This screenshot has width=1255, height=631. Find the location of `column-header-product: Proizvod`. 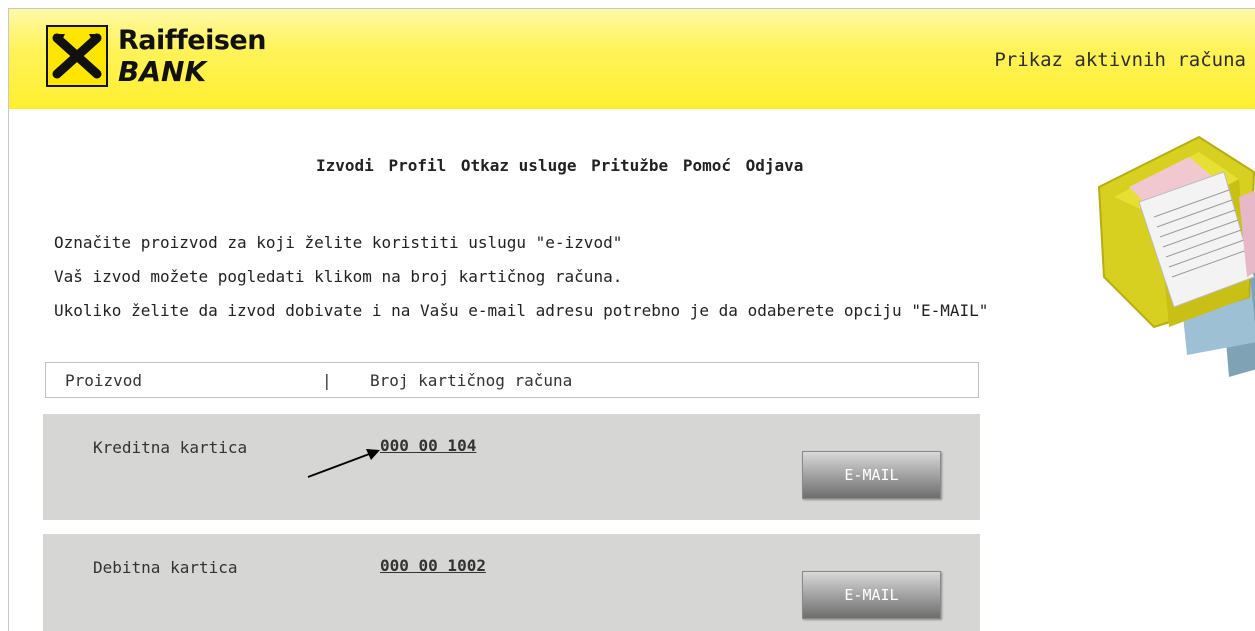

column-header-product: Proizvod is located at coordinates (104, 380).